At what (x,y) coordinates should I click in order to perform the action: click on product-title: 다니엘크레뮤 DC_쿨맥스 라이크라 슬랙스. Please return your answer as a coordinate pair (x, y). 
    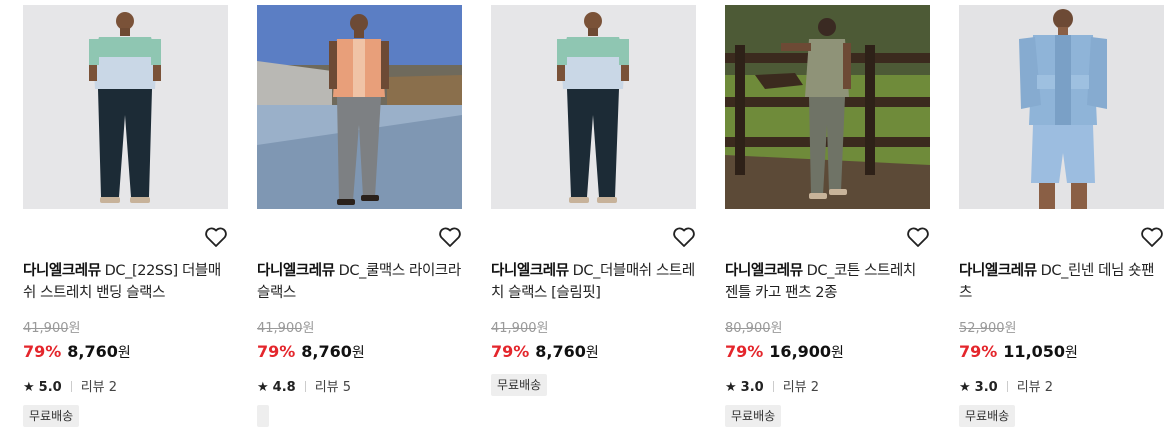
    Looking at the image, I should click on (359, 282).